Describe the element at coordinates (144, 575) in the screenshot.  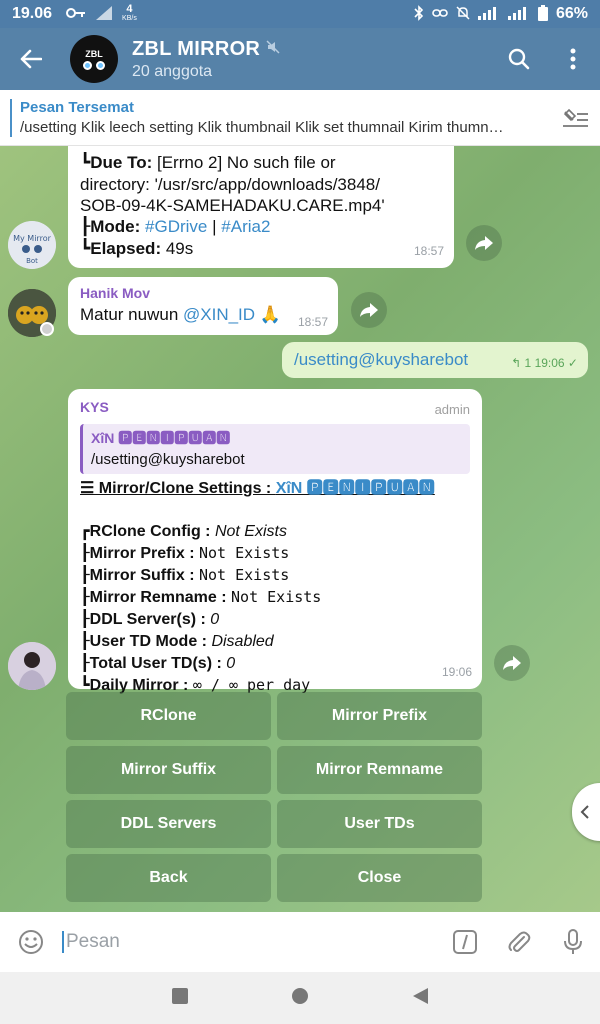
I see `settings-key: Mirror Suffix :` at that location.